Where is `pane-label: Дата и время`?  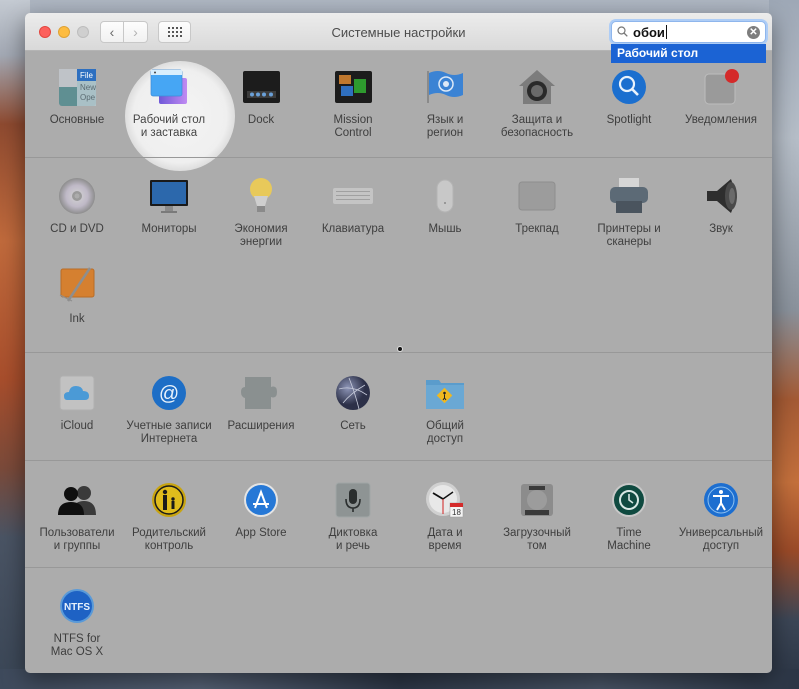 pane-label: Дата и время is located at coordinates (445, 539).